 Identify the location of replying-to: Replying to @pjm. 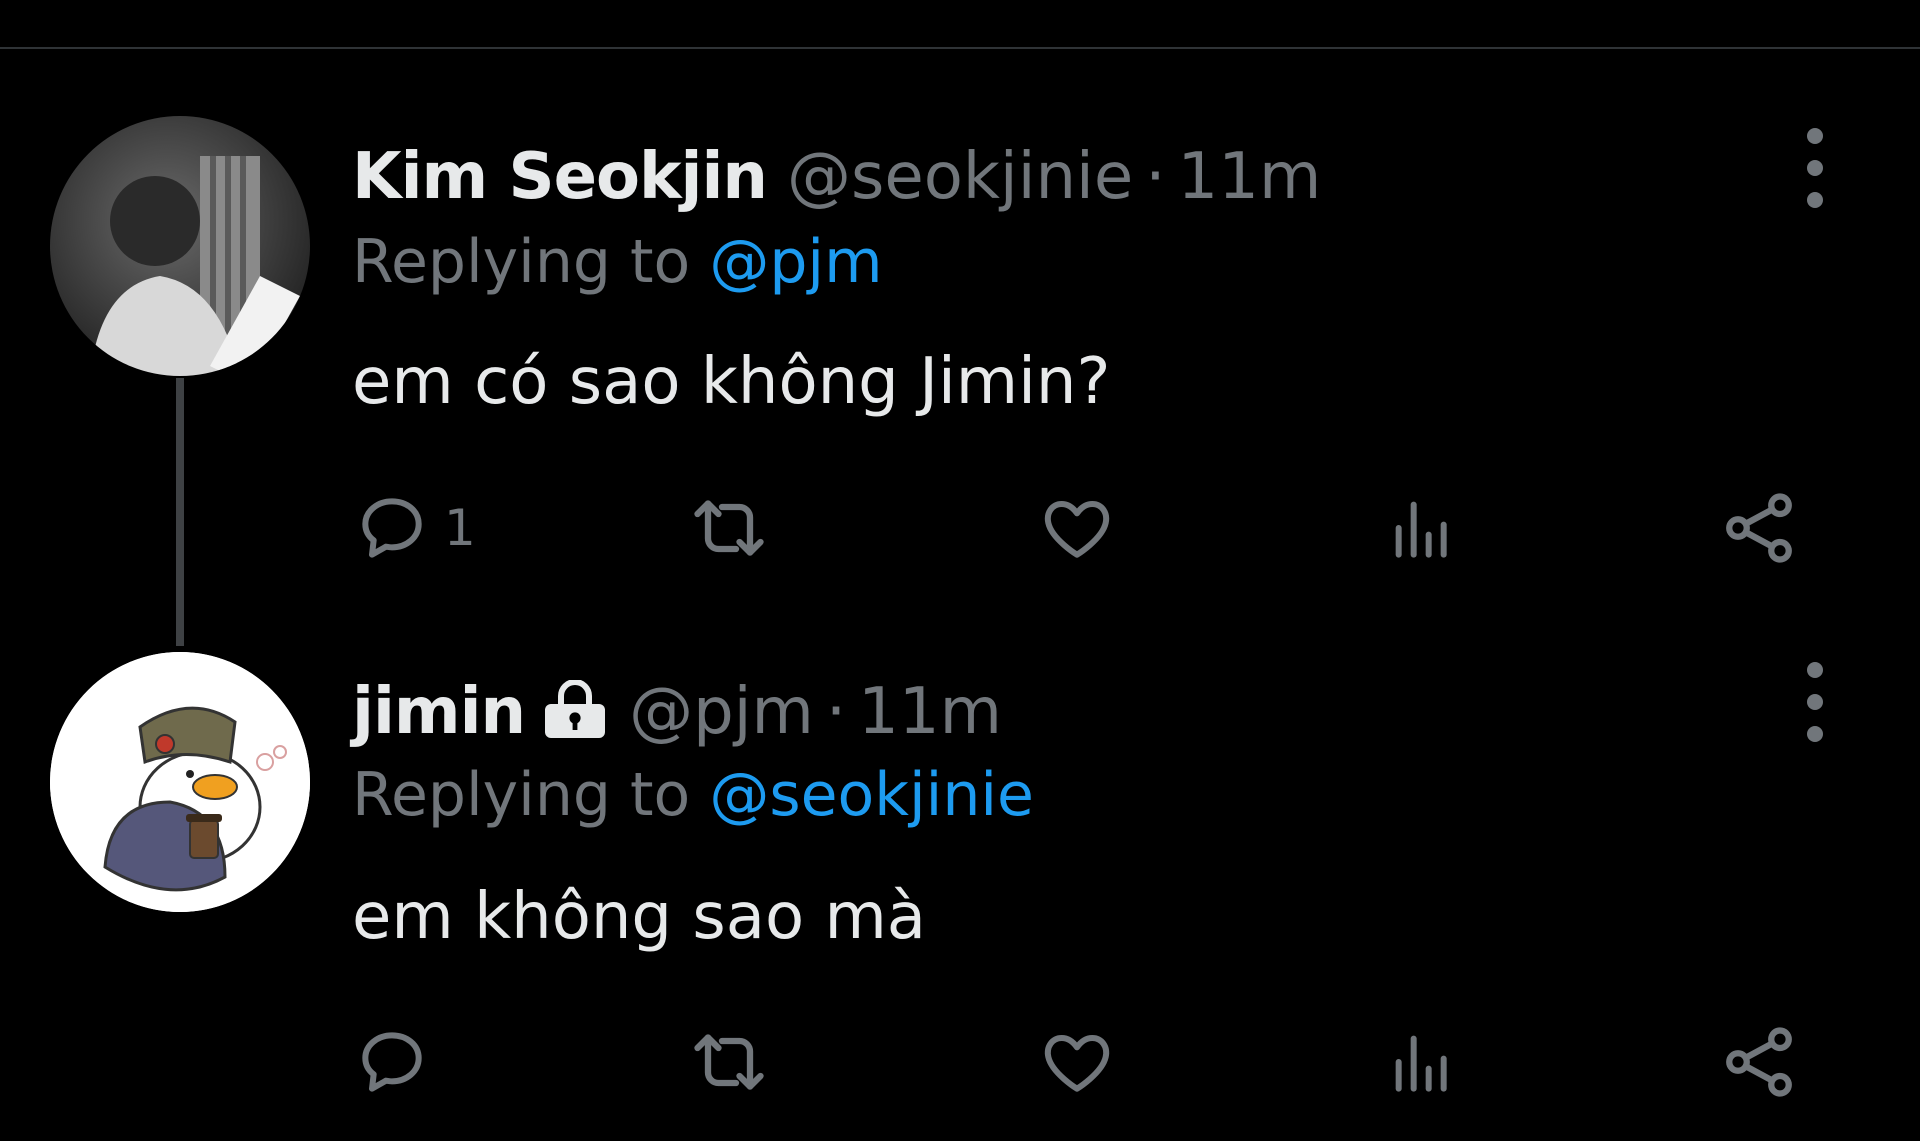
(617, 262).